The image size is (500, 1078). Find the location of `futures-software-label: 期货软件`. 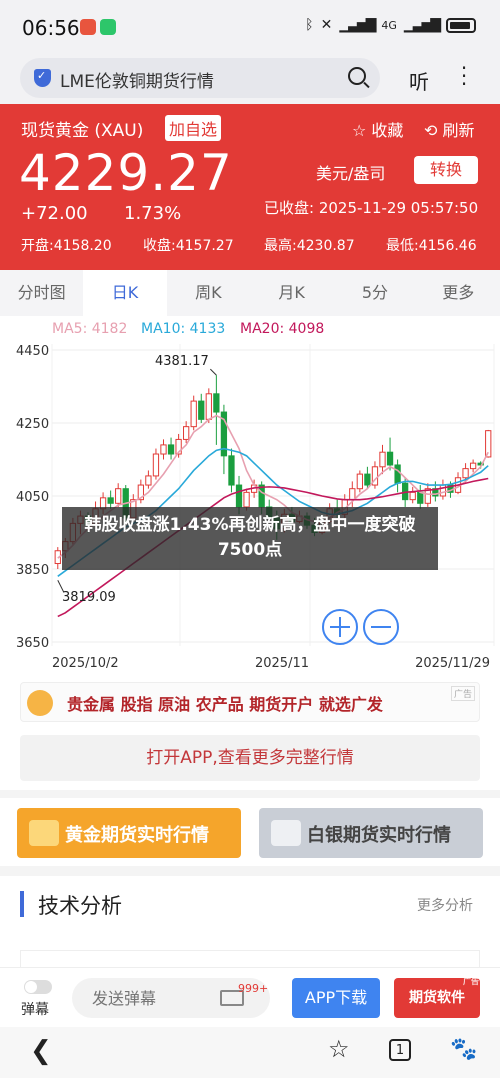

futures-software-label: 期货软件 is located at coordinates (437, 998).